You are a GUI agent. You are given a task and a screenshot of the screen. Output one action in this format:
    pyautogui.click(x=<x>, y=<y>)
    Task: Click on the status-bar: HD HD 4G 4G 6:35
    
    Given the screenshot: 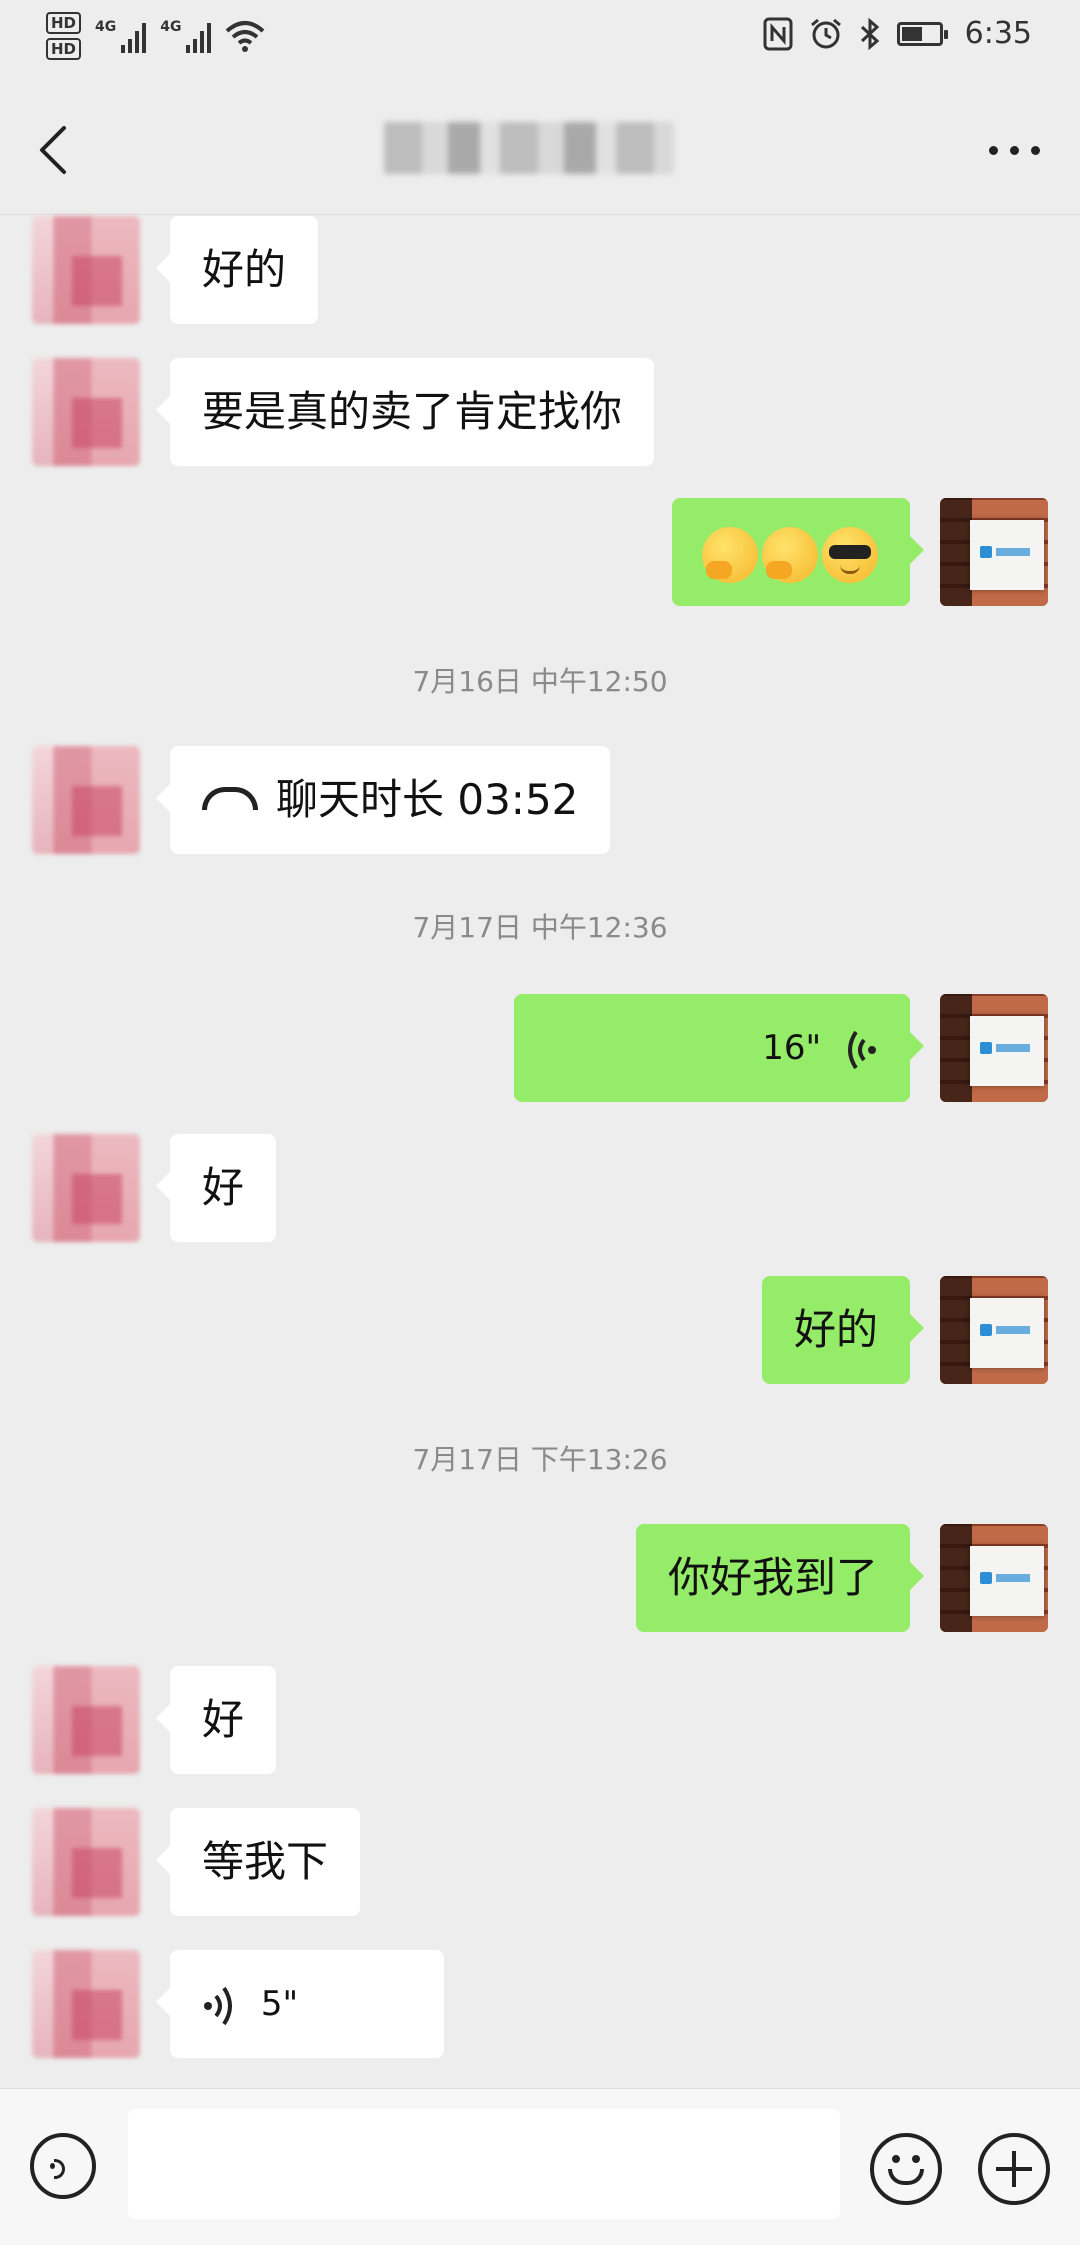 What is the action you would take?
    pyautogui.click(x=540, y=43)
    